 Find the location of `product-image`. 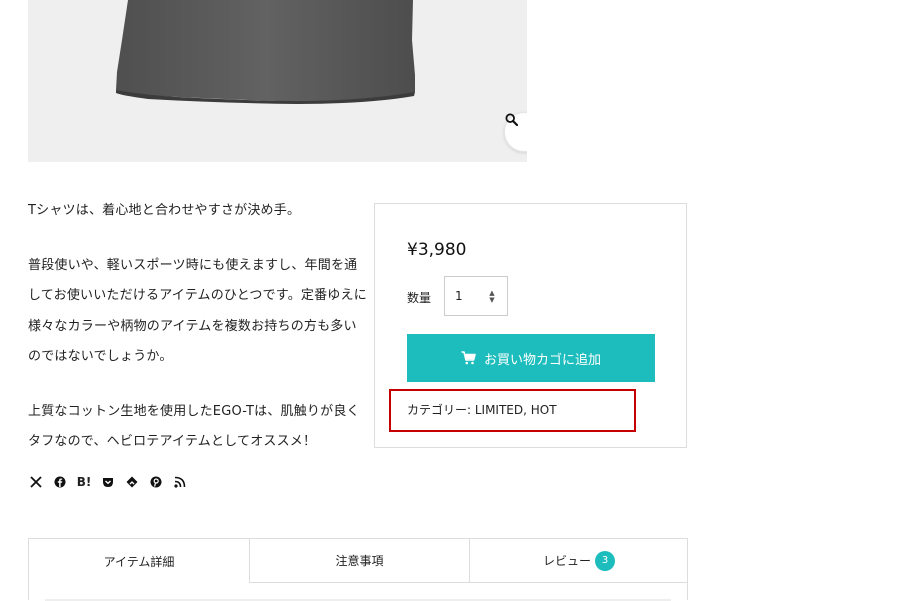

product-image is located at coordinates (277, 81).